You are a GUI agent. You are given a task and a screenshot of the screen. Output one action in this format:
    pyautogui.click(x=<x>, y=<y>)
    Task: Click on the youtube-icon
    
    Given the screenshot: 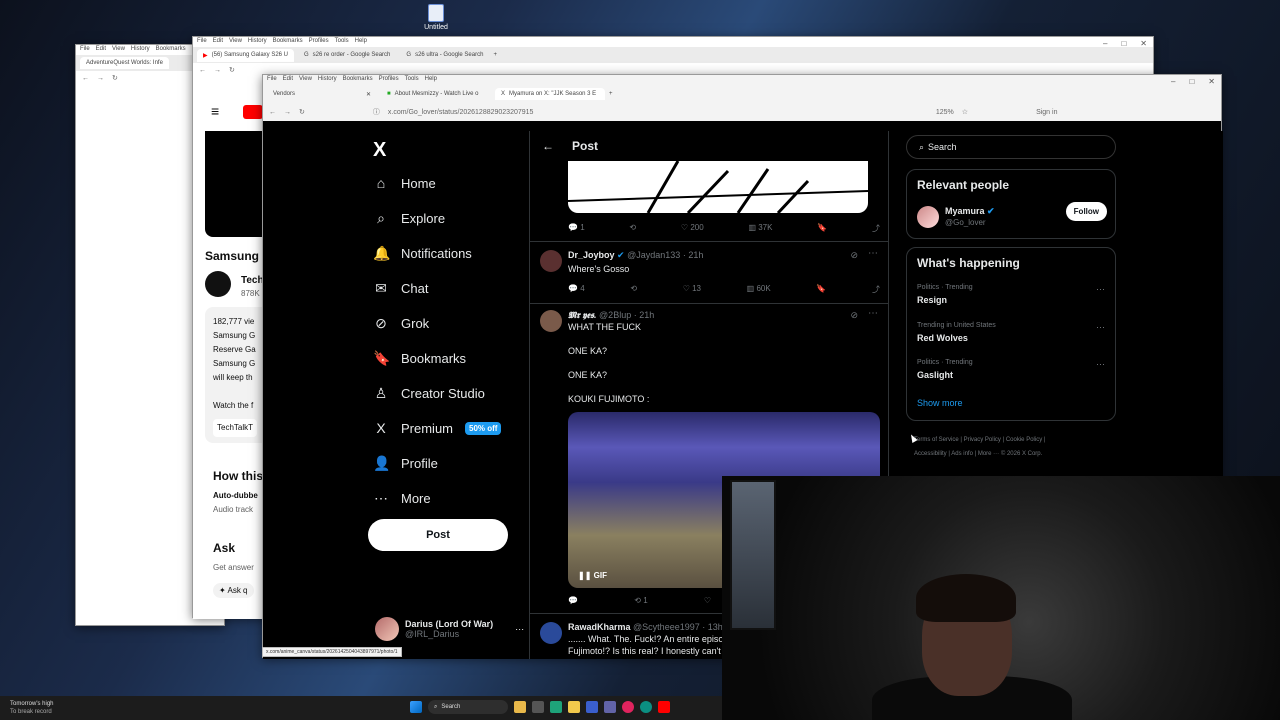 What is the action you would take?
    pyautogui.click(x=664, y=707)
    